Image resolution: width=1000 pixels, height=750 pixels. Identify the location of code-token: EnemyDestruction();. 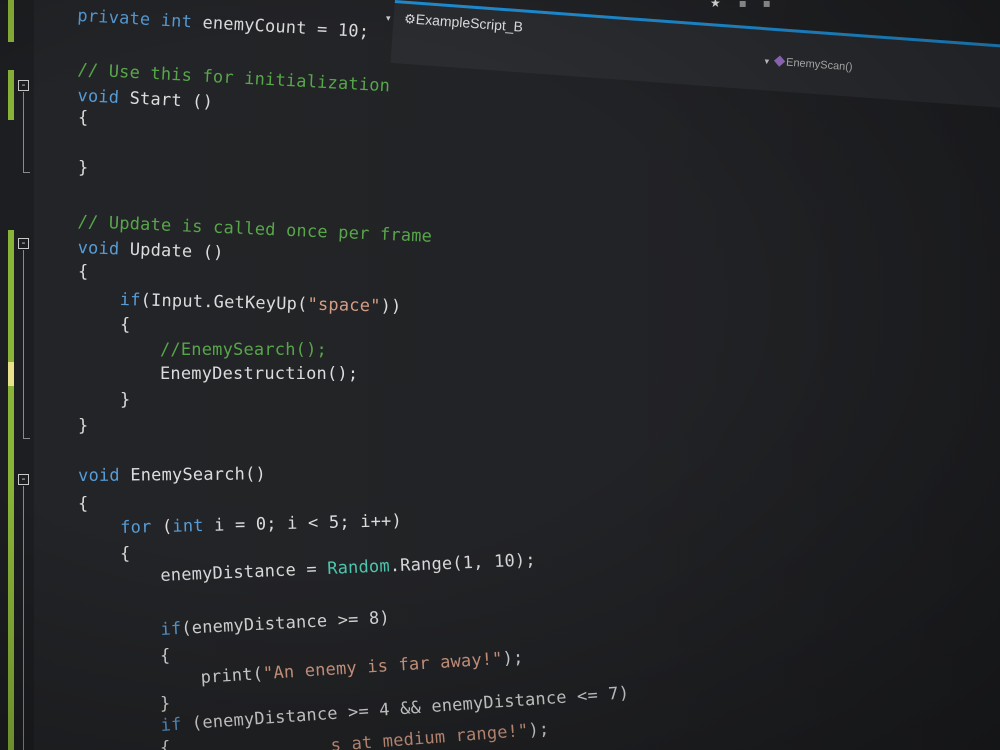
(259, 374).